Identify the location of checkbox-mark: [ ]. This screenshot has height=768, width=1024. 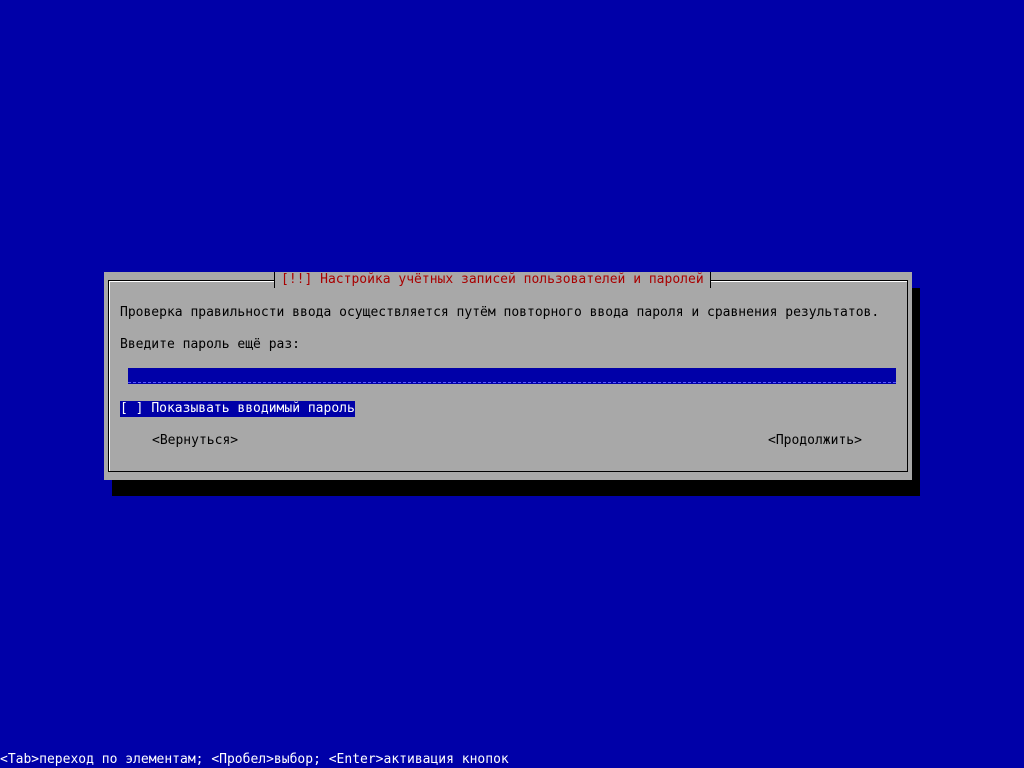
(132, 408).